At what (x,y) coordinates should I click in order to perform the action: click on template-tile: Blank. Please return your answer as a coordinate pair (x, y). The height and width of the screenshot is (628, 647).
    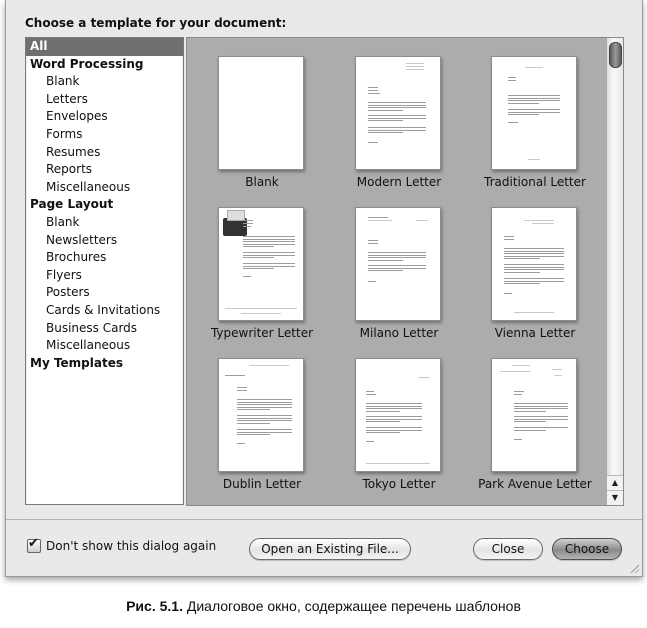
    Looking at the image, I should click on (262, 128).